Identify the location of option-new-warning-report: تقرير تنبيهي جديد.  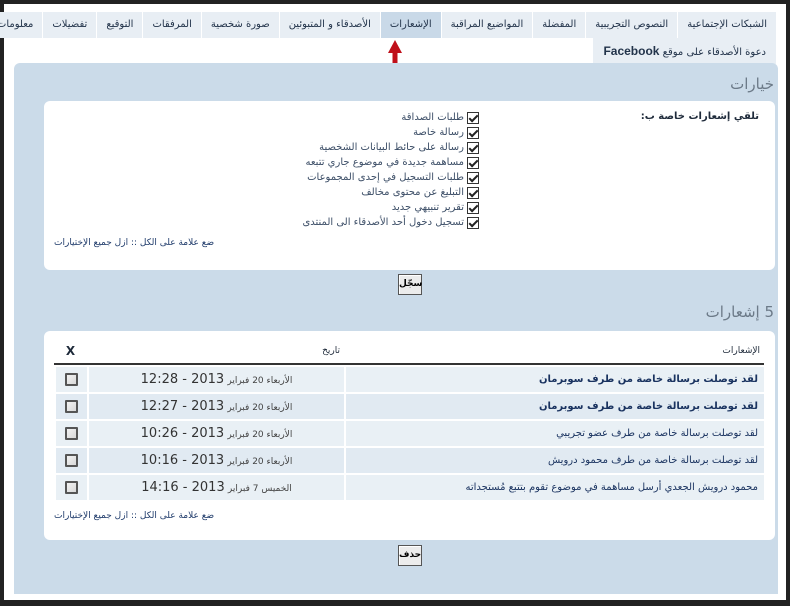
(390, 207).